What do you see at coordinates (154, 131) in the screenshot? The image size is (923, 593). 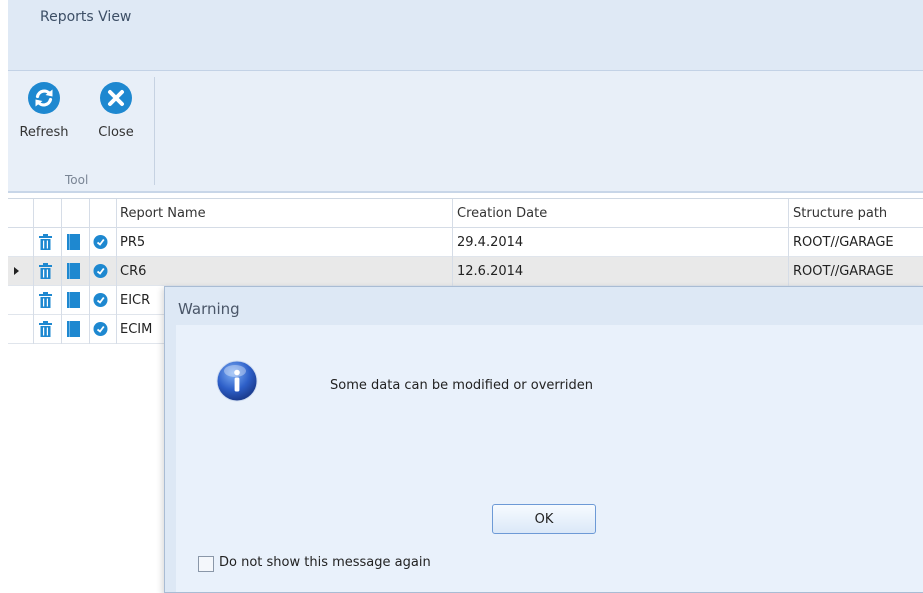 I see `ribbon-group-separator` at bounding box center [154, 131].